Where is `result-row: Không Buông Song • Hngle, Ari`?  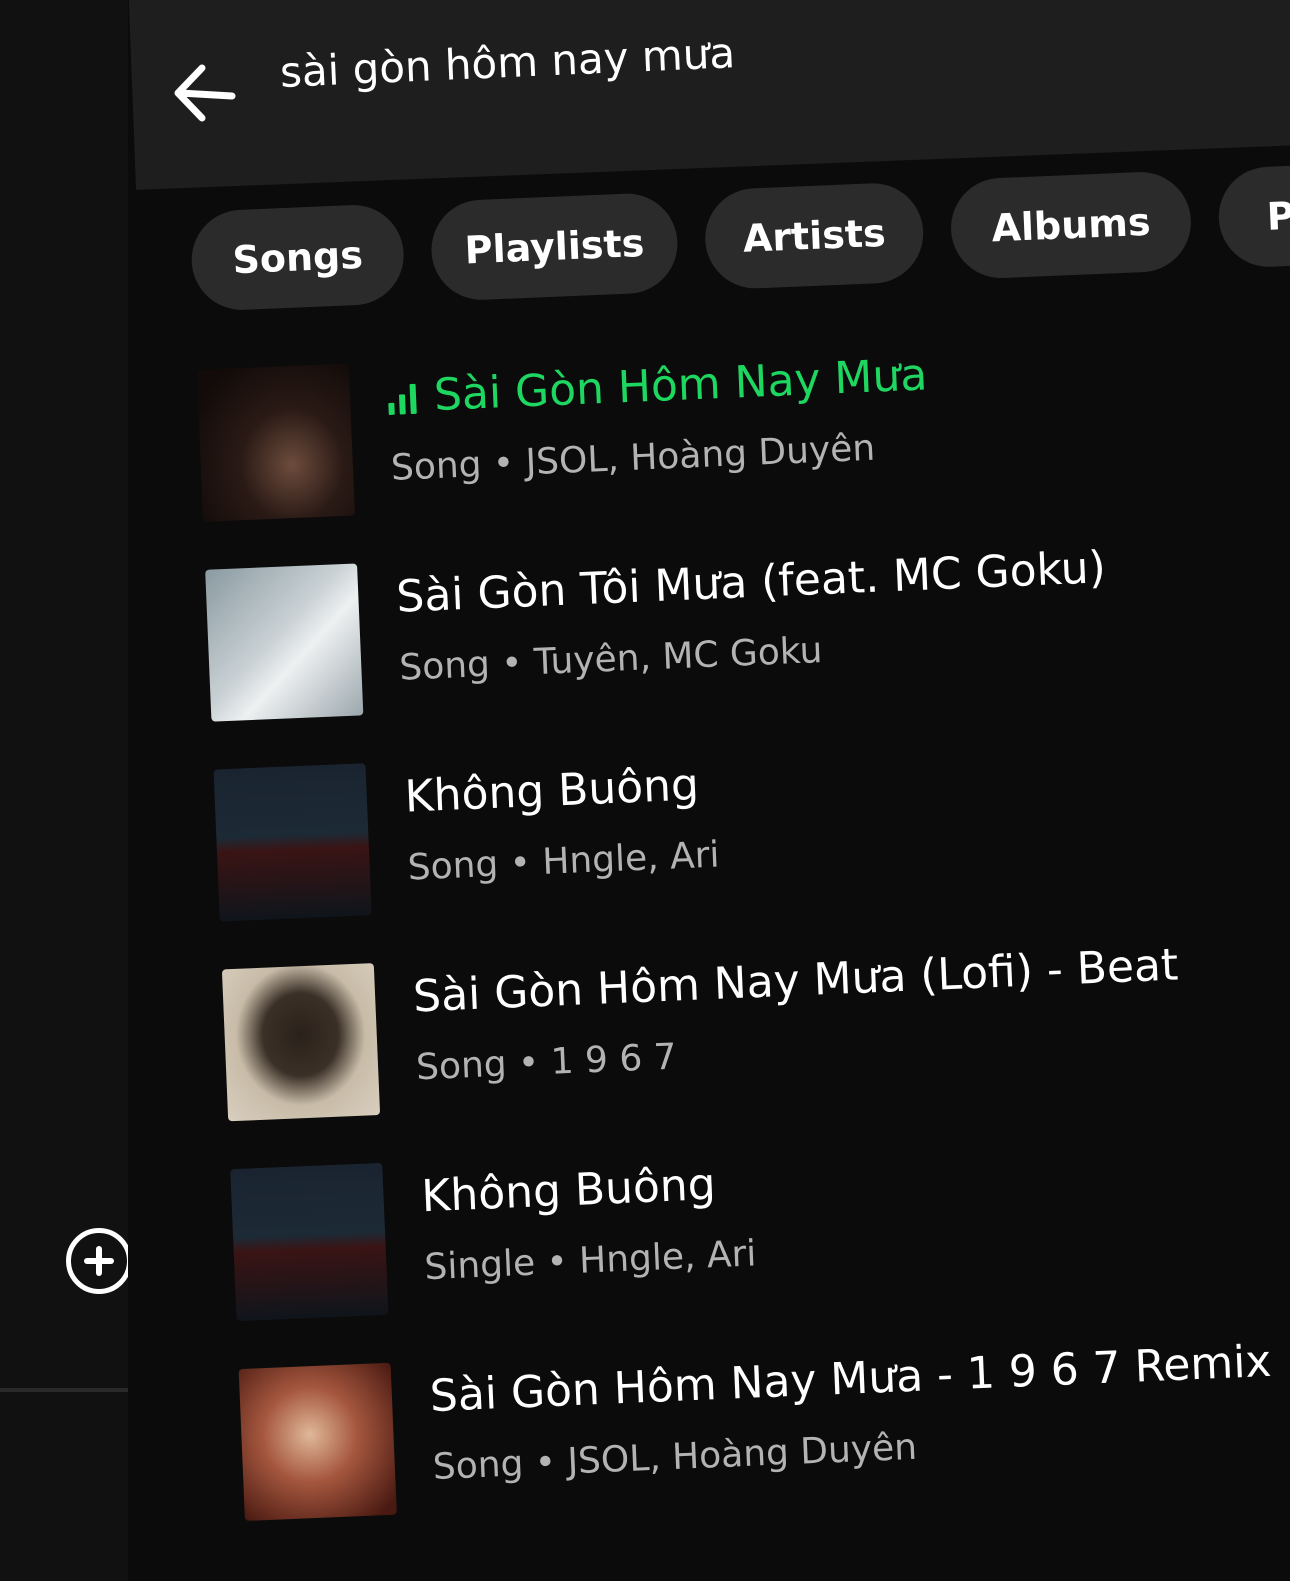
result-row: Không Buông Song • Hngle, Ari is located at coordinates (751, 826).